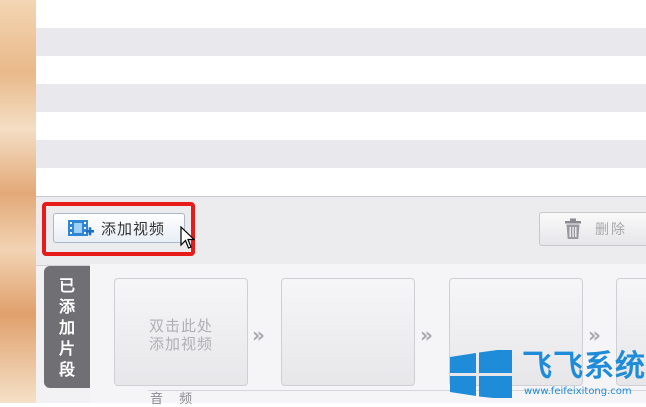  I want to click on audio-track-label: 音 频, so click(174, 399).